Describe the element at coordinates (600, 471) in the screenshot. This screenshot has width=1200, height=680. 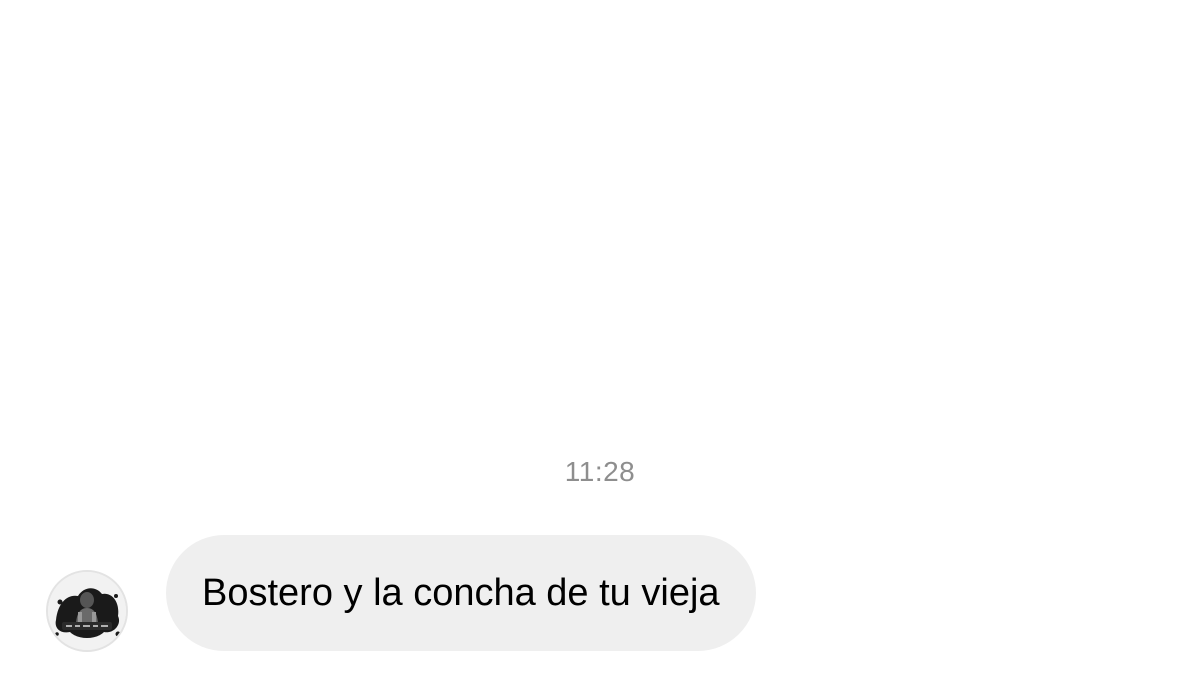
I see `message-timestamp: 11:28` at that location.